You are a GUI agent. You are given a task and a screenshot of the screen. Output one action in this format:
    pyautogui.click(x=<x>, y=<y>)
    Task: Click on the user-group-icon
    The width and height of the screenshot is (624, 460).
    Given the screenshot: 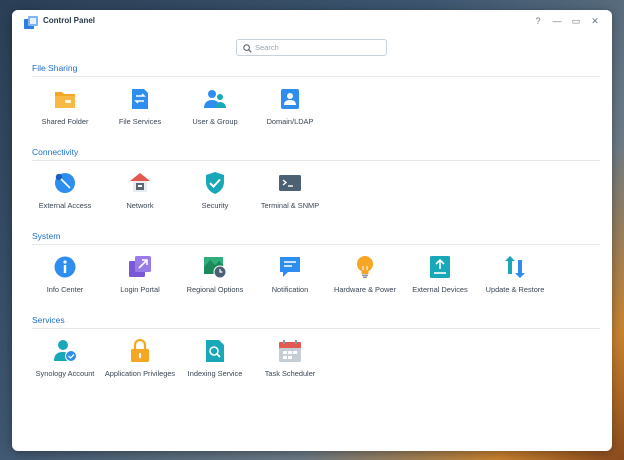 What is the action you would take?
    pyautogui.click(x=215, y=99)
    